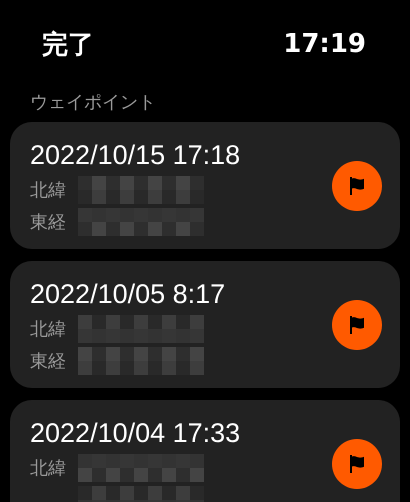 The image size is (410, 502). Describe the element at coordinates (128, 294) in the screenshot. I see `waypoint-date: 2022/10/05 8:17` at that location.